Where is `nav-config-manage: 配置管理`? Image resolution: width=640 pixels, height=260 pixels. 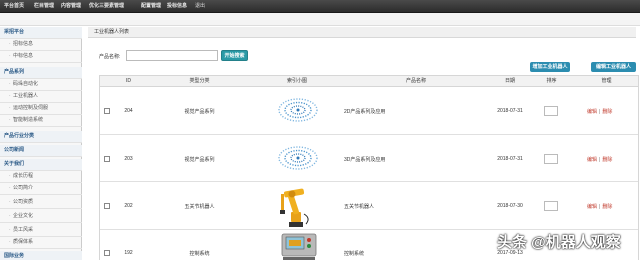
nav-config-manage: 配置管理 is located at coordinates (151, 6).